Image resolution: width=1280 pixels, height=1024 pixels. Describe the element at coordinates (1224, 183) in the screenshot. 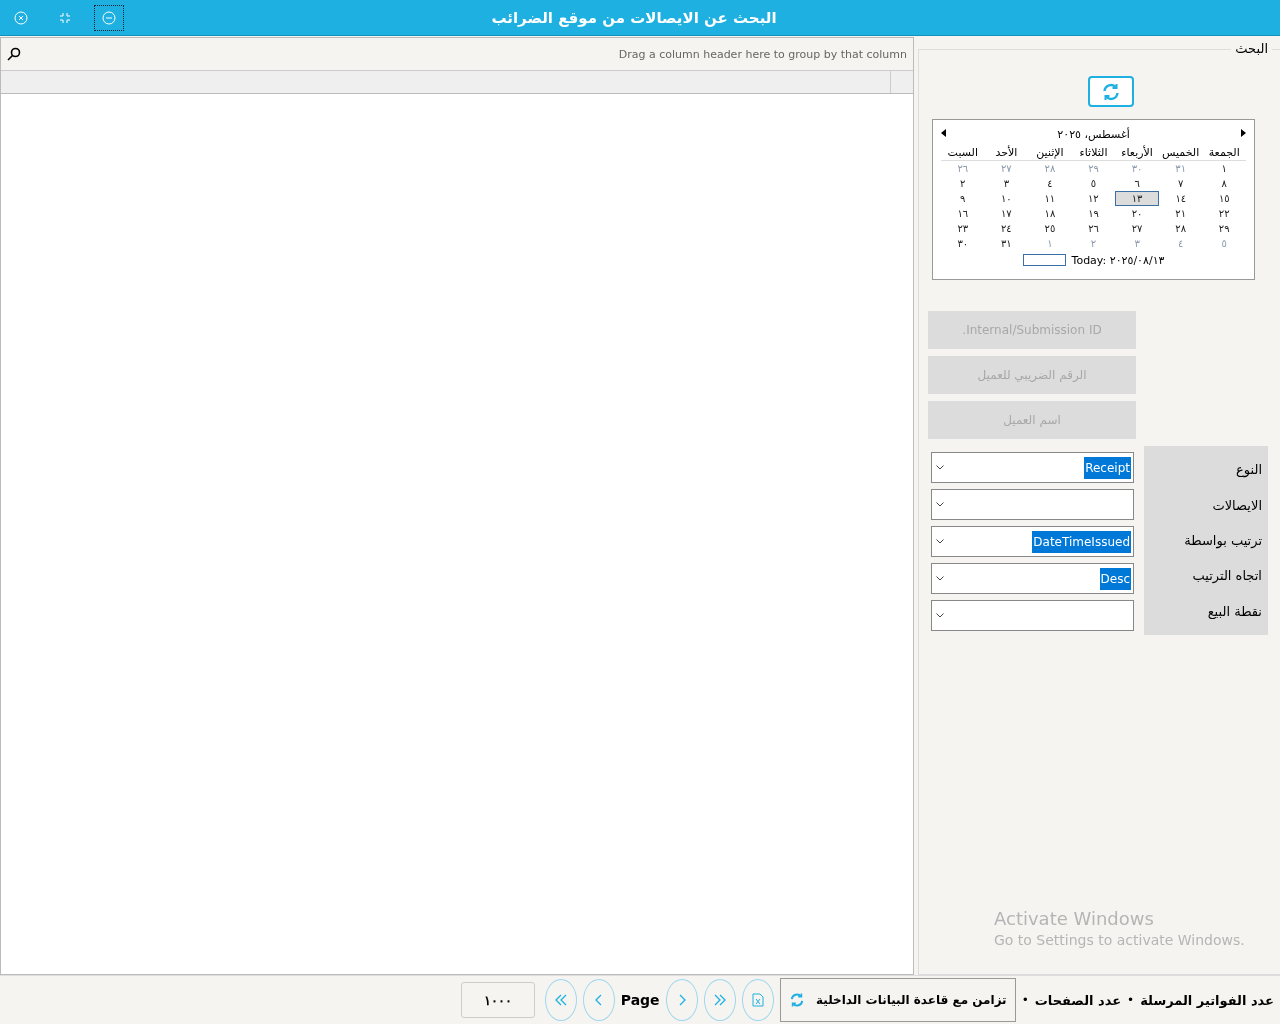

I see `calendar-day: ٨` at that location.